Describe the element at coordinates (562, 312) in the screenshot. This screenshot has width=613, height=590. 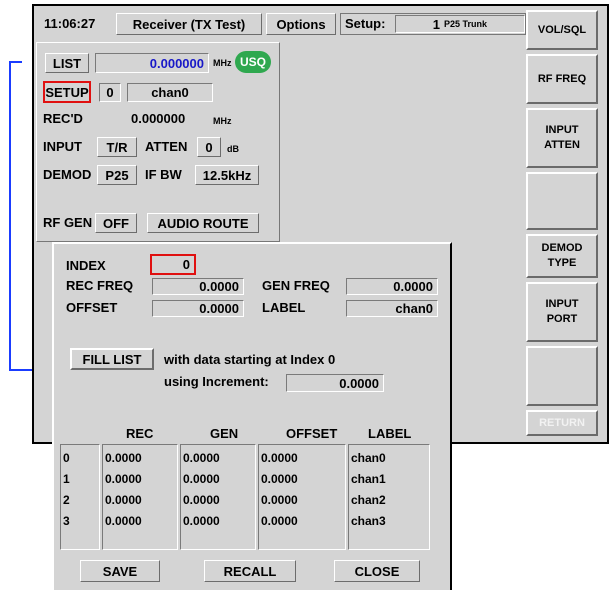
I see `softkey-input-port: INPUT PORT` at that location.